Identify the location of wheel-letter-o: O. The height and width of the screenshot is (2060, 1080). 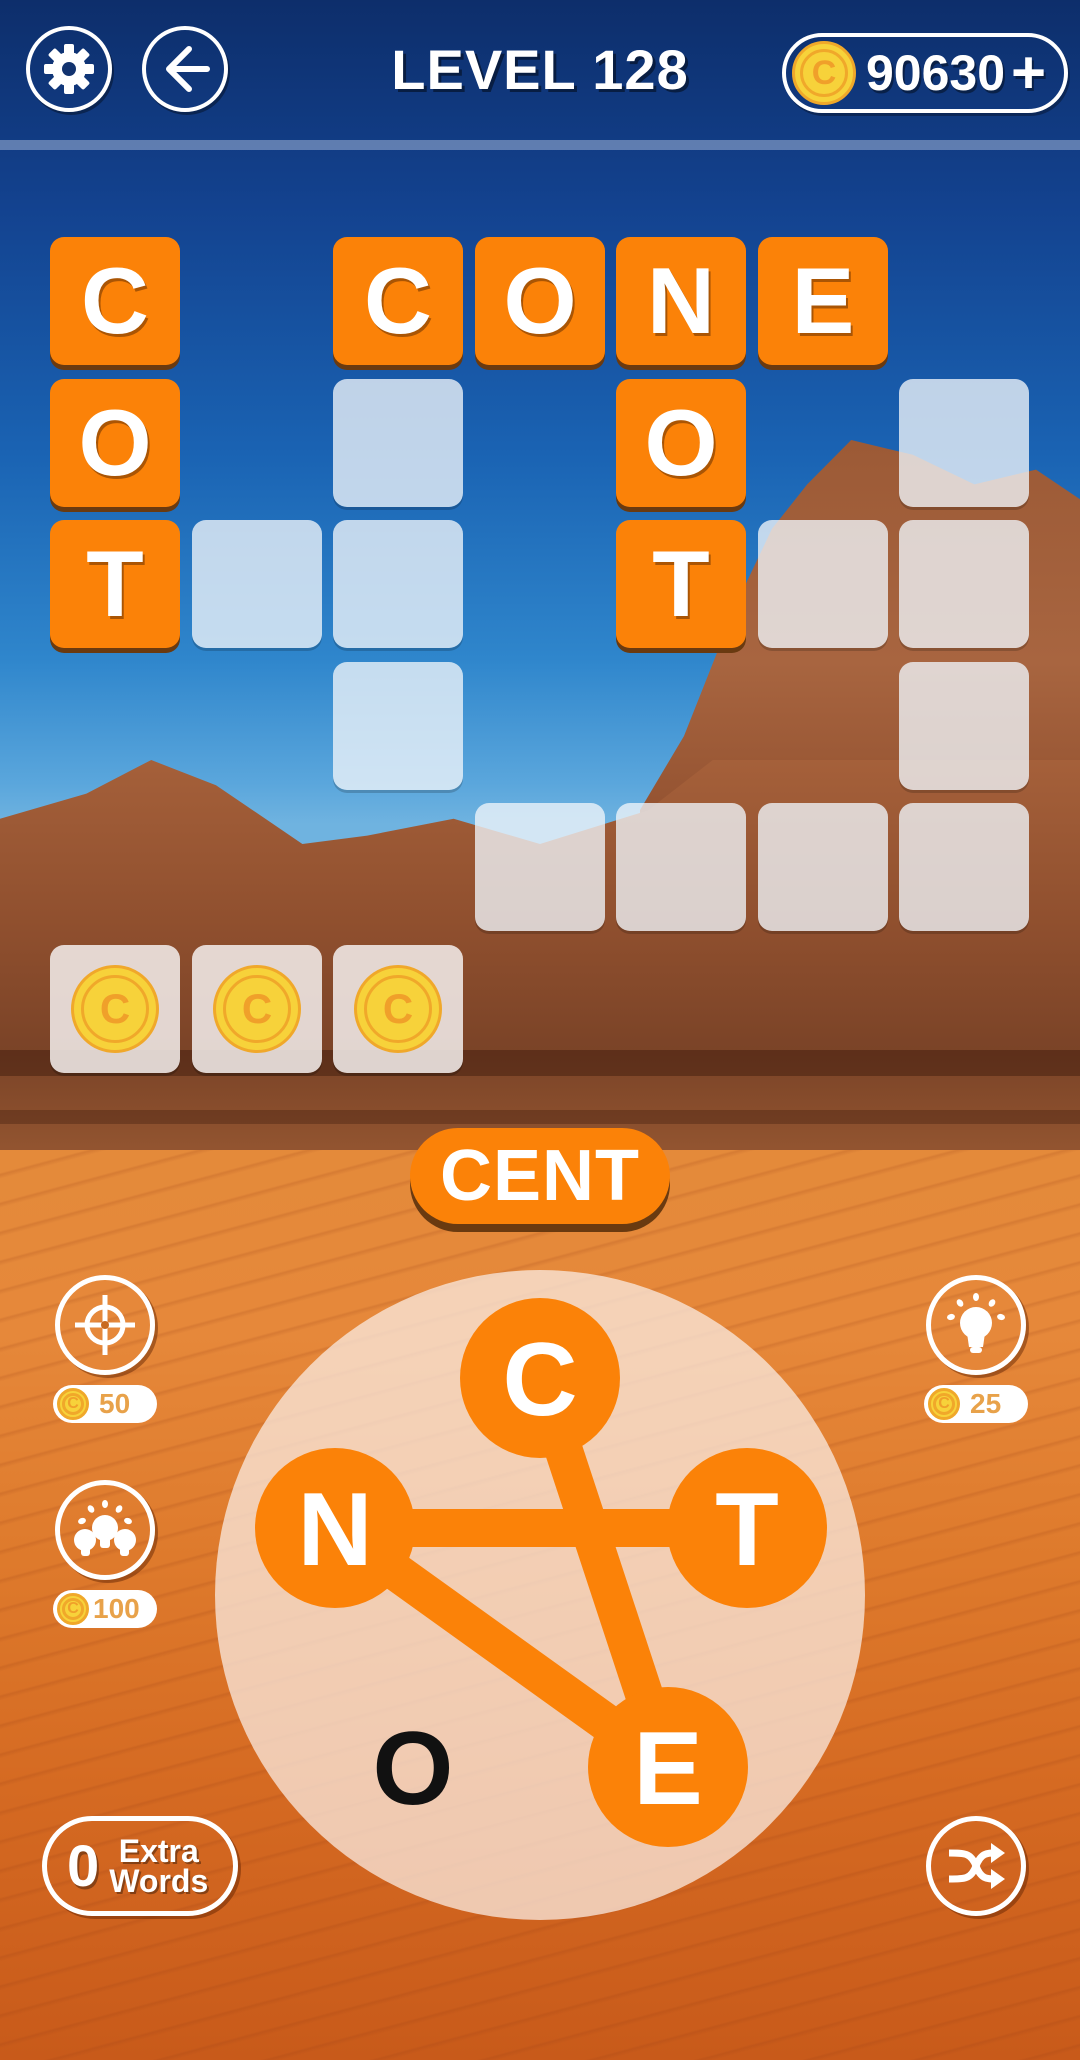
(413, 1769).